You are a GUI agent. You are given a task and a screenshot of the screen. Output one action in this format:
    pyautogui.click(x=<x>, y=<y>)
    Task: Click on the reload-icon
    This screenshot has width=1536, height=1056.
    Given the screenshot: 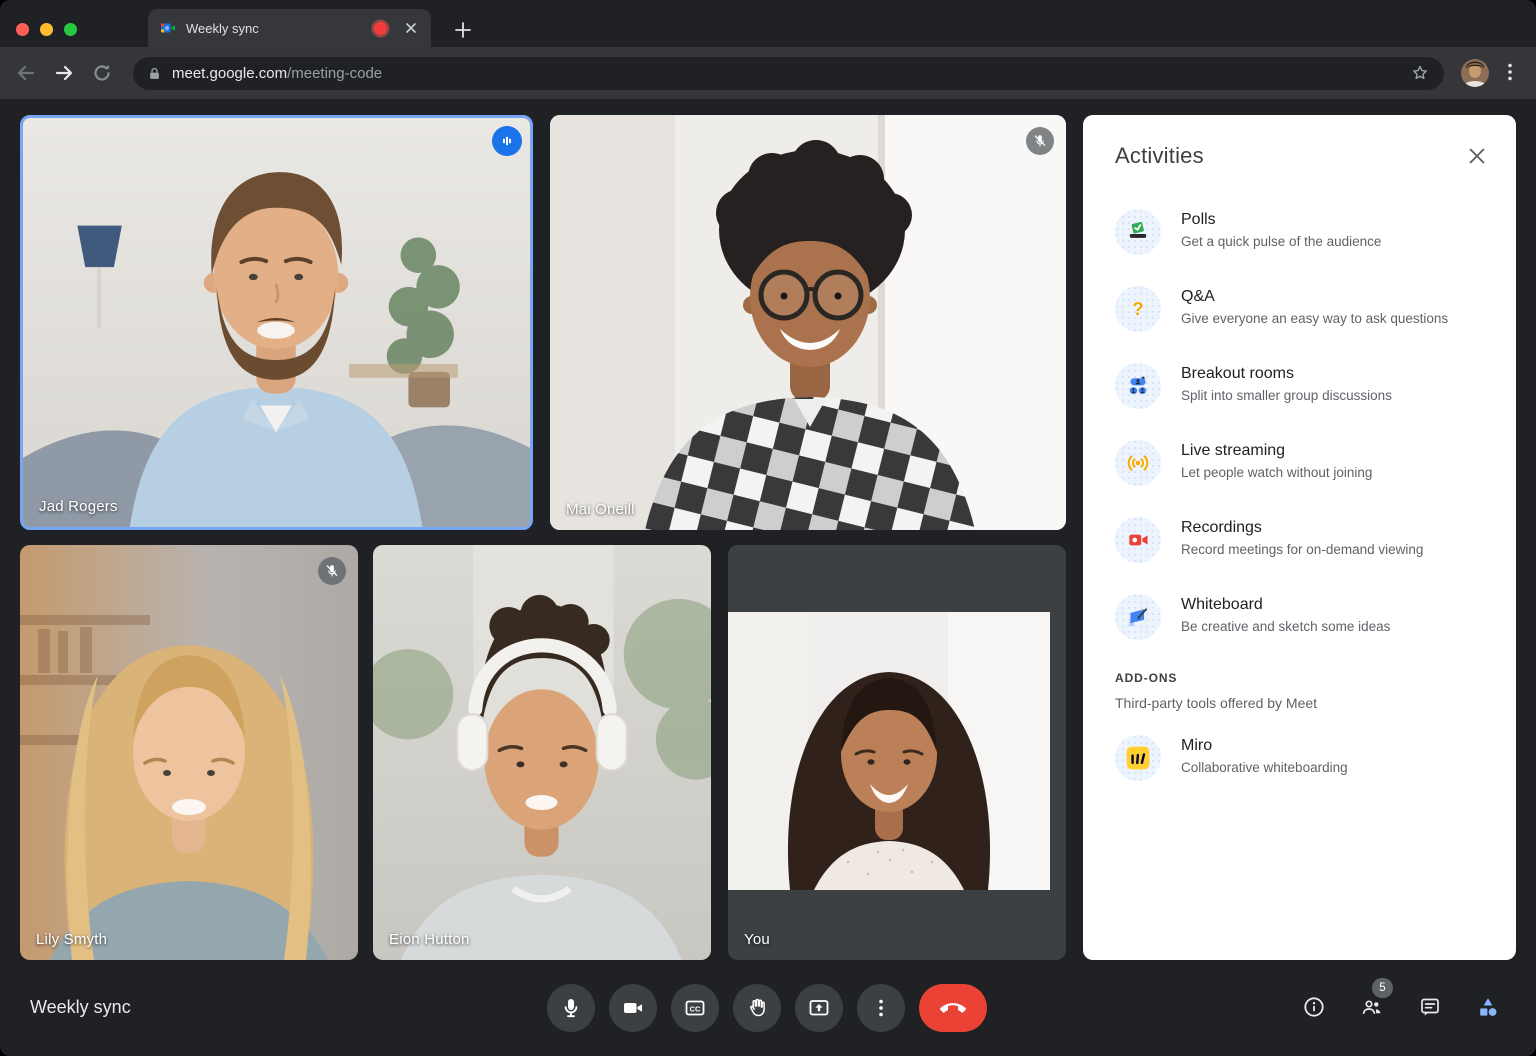 What is the action you would take?
    pyautogui.click(x=102, y=73)
    